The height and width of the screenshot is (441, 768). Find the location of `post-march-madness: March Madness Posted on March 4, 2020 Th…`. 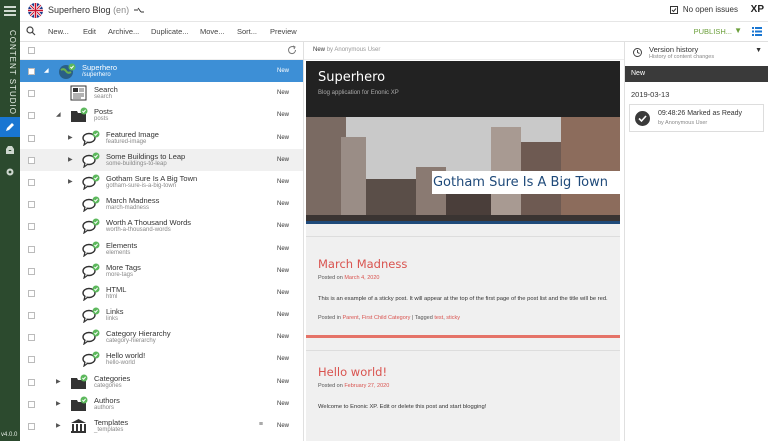

post-march-madness: March Madness Posted on March 4, 2020 Th… is located at coordinates (463, 289).